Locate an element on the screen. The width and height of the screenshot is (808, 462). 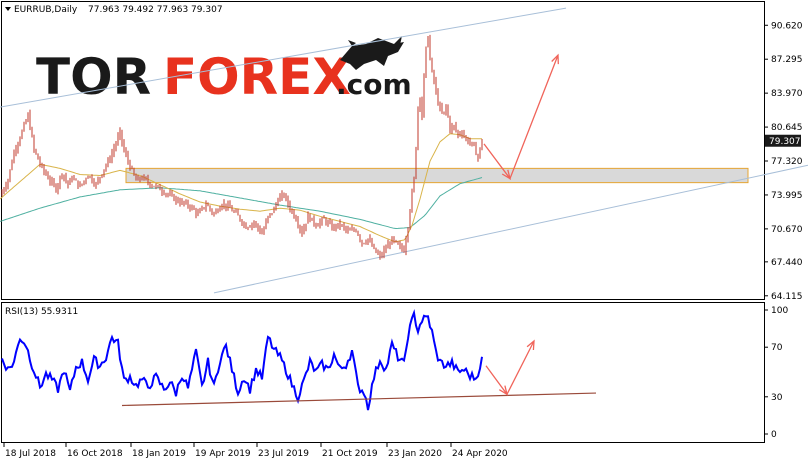
rsi-tick-label: 70 is located at coordinates (777, 348).